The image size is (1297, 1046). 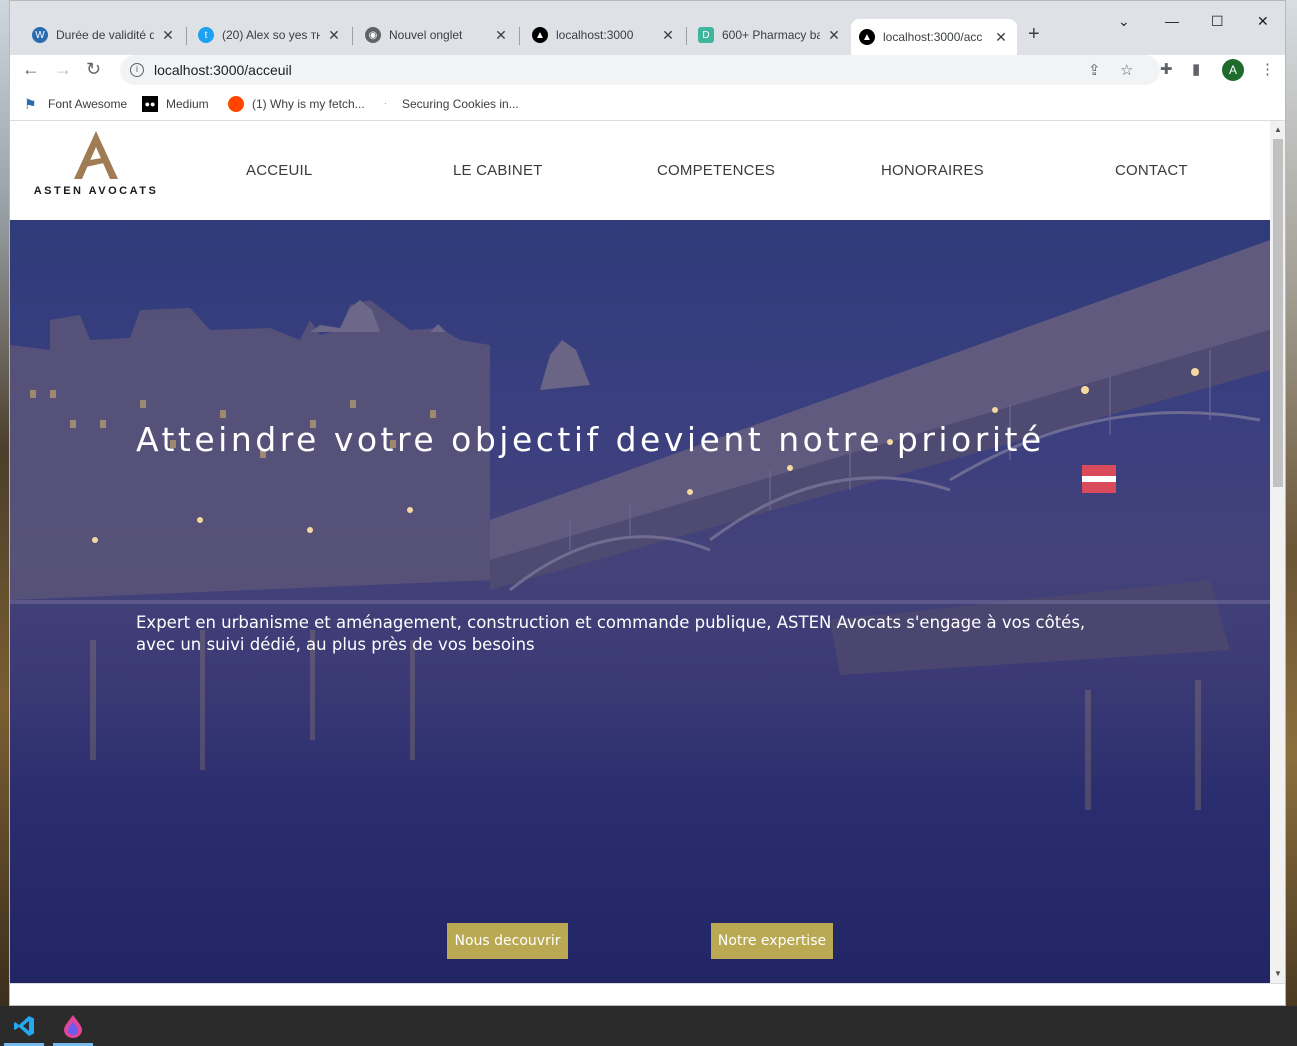 I want to click on wordpress-icon: W, so click(x=40, y=35).